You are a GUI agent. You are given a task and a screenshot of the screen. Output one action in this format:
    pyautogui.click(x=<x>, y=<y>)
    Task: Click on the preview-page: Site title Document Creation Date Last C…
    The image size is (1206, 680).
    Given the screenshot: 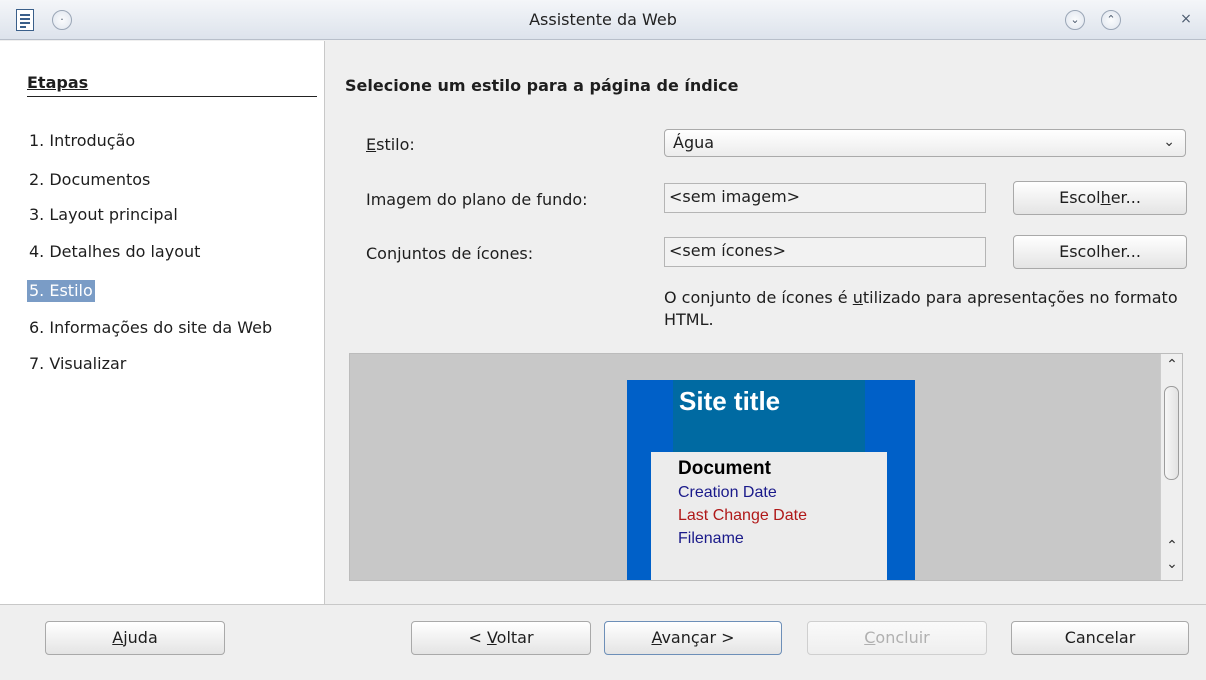 What is the action you would take?
    pyautogui.click(x=771, y=480)
    